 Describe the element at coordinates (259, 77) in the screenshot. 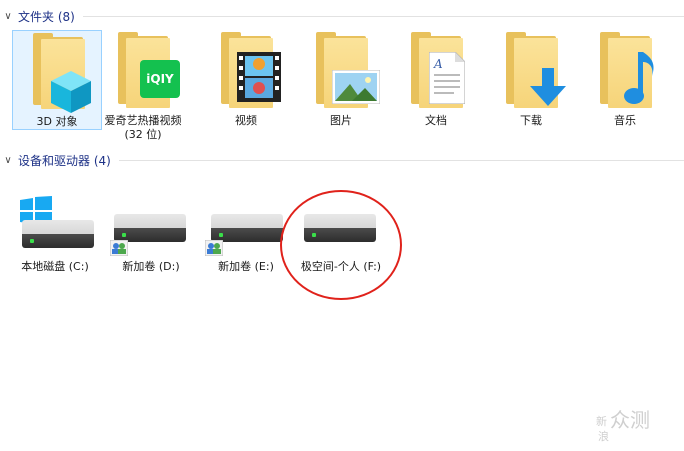

I see `film-strip-icon` at that location.